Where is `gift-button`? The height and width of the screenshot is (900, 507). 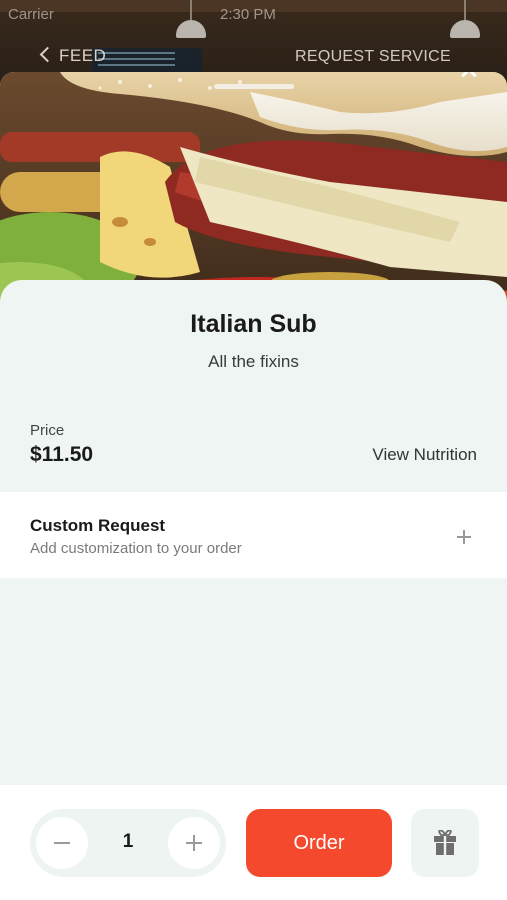 gift-button is located at coordinates (445, 843).